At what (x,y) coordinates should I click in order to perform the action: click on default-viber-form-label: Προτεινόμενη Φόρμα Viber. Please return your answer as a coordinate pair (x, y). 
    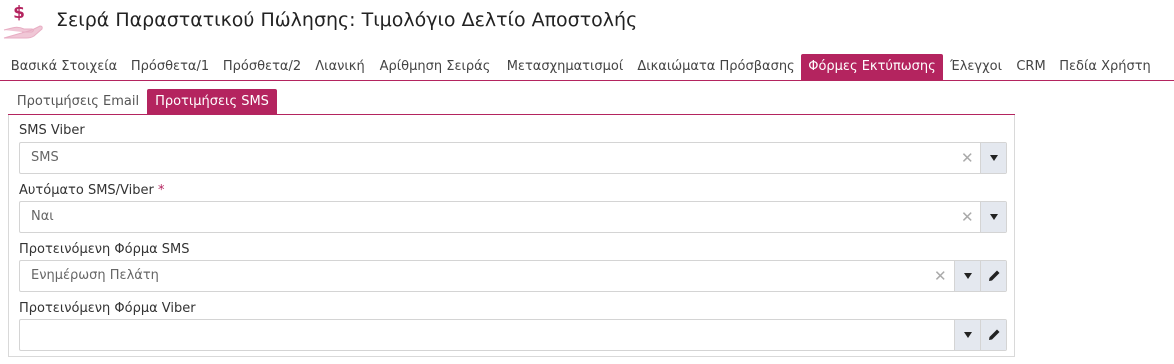
    Looking at the image, I should click on (107, 308).